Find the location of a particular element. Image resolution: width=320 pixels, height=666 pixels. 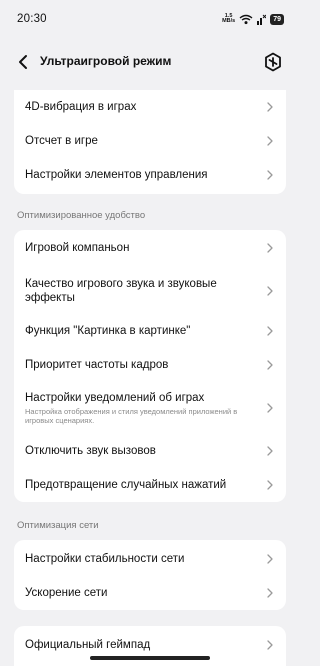

home-indicator is located at coordinates (150, 658).